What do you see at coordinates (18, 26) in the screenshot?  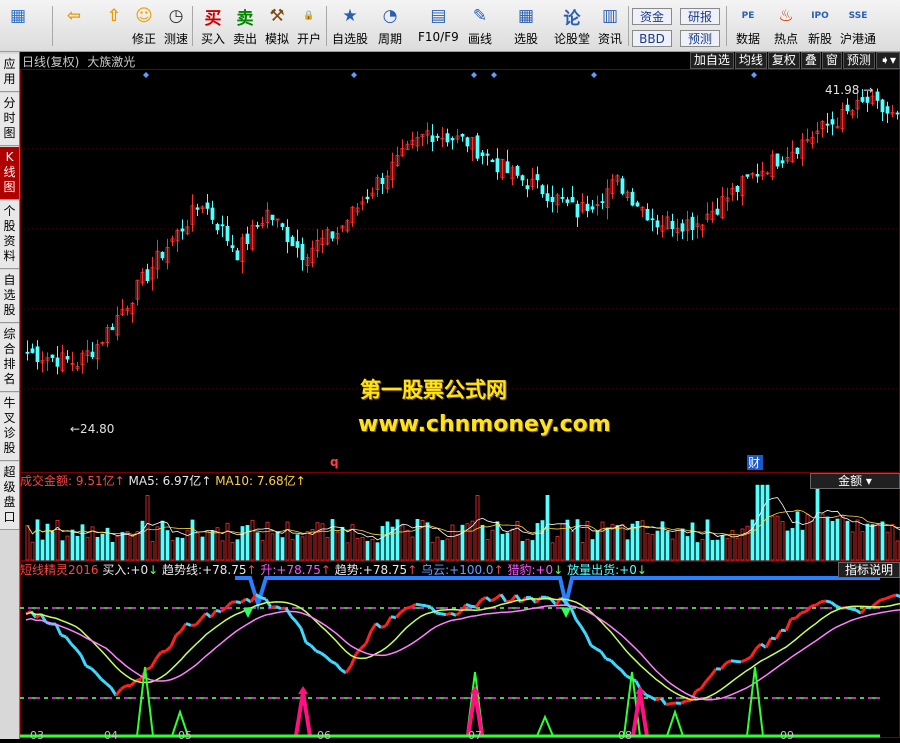 I see `home-button: ▦` at bounding box center [18, 26].